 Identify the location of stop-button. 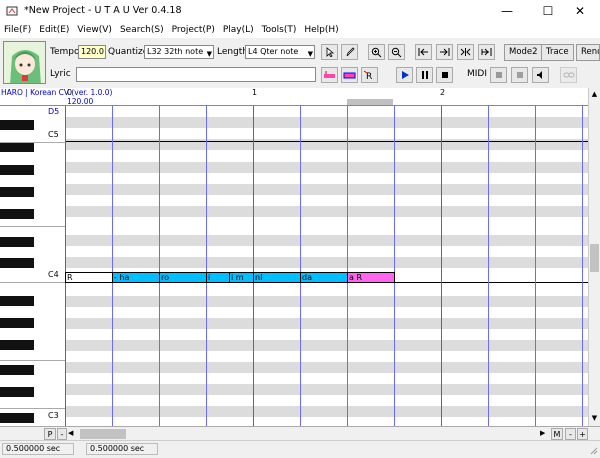
(444, 75).